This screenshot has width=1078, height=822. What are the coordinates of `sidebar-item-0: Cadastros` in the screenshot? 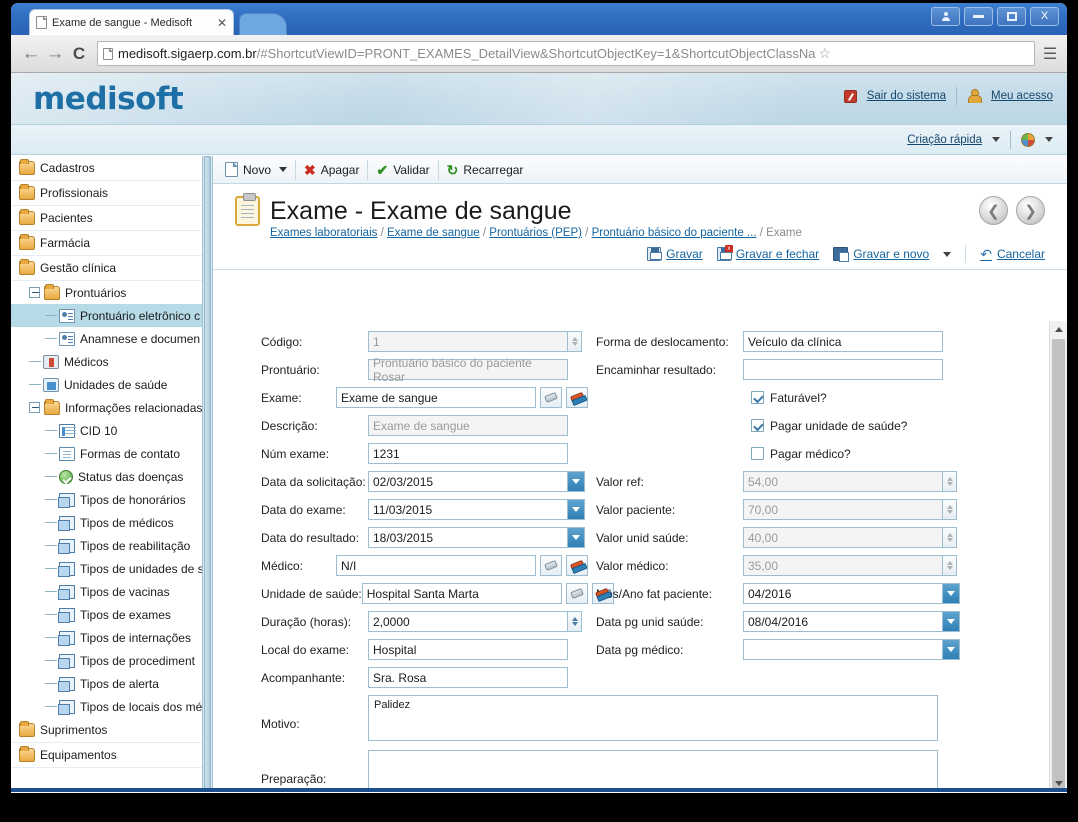 It's located at (106, 168).